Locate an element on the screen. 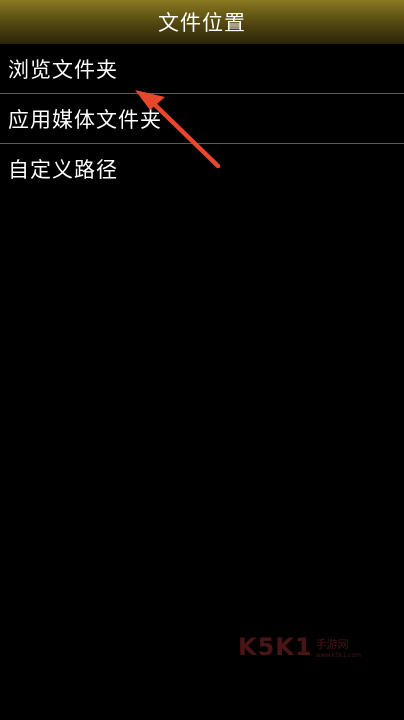 The width and height of the screenshot is (404, 720). page-title: 文件位置 is located at coordinates (202, 23).